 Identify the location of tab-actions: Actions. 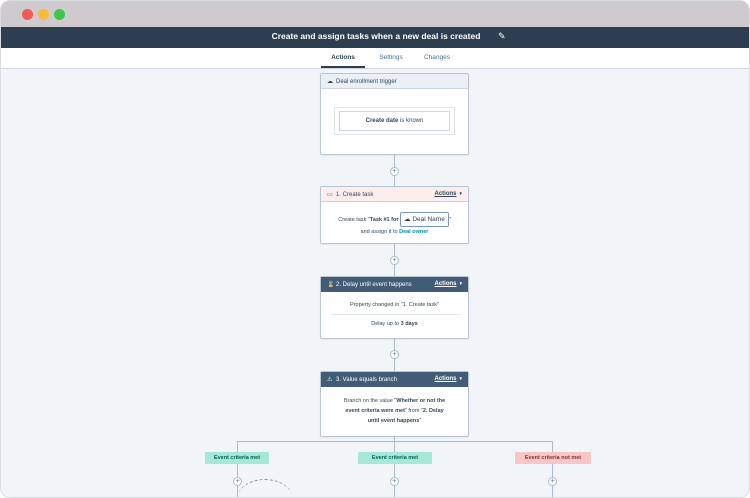
(343, 57).